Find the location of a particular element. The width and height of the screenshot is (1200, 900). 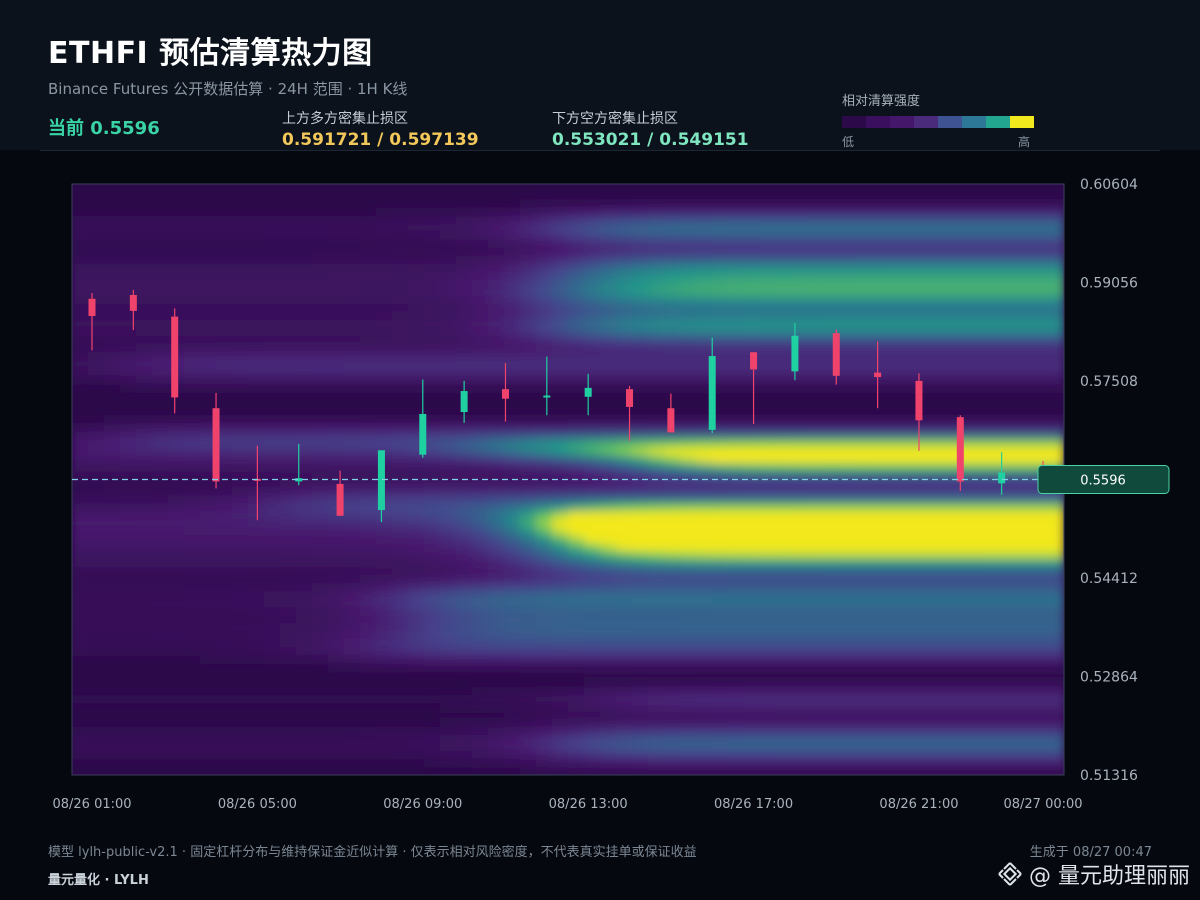

candle-body is located at coordinates (795, 353).